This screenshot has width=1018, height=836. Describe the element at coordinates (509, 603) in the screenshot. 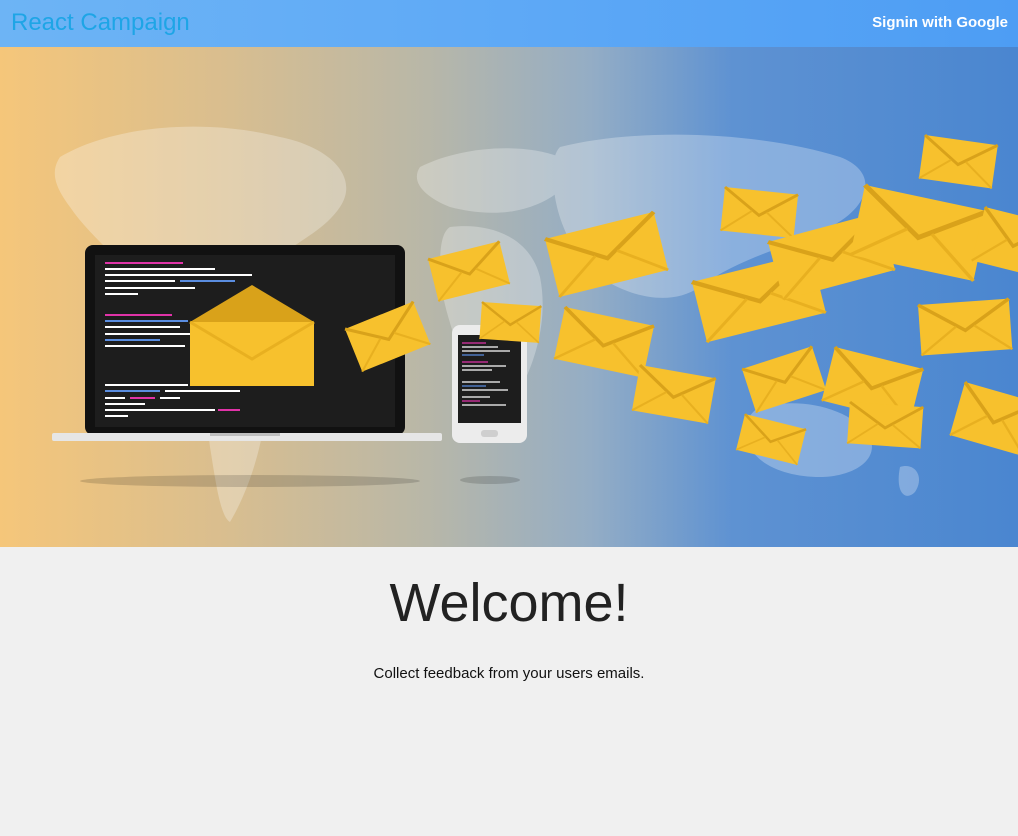

I see `page-title: Welcome!` at that location.